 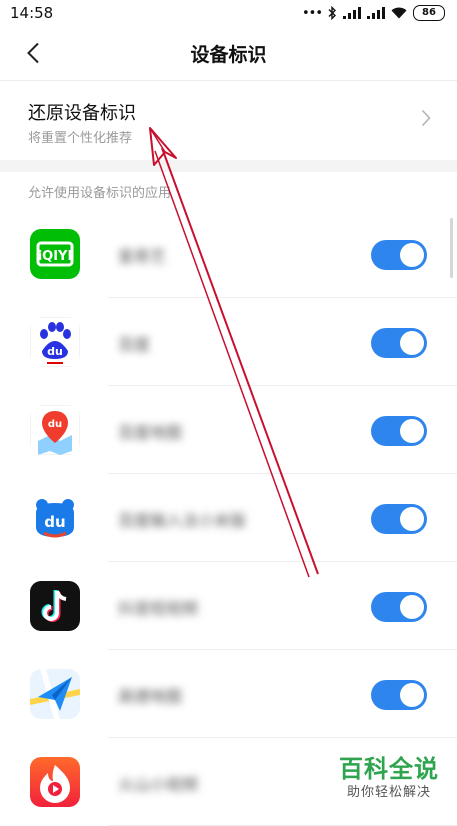 I want to click on page-title: 设备标识, so click(x=228, y=54).